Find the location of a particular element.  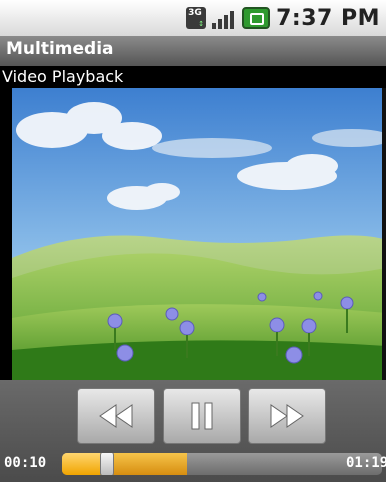

rewind-icon is located at coordinates (116, 416).